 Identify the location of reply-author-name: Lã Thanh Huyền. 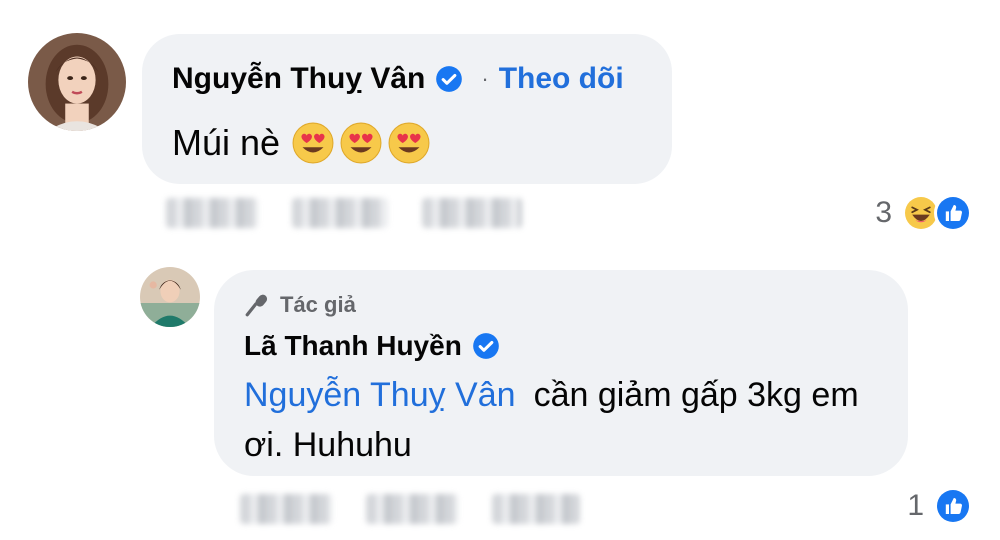
(353, 346).